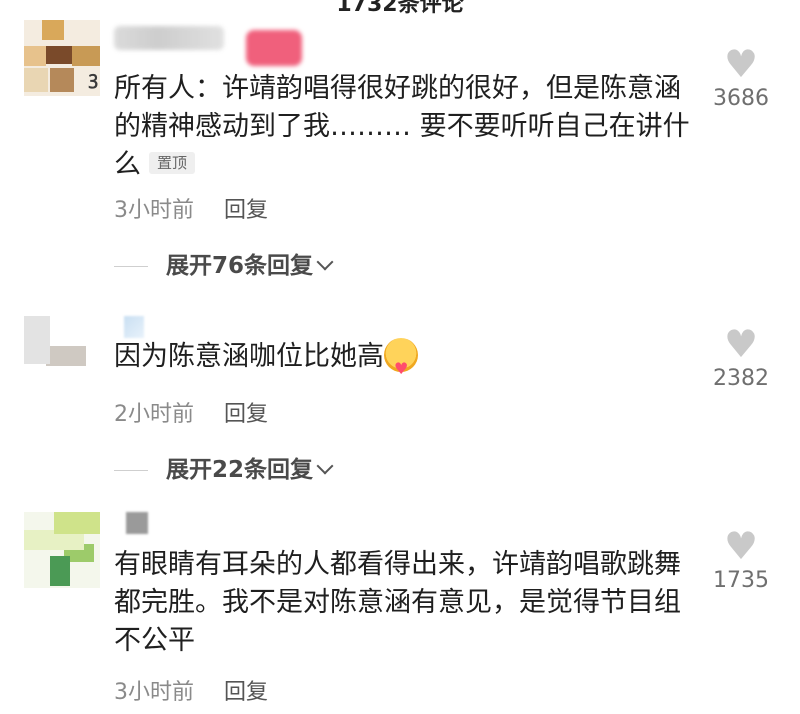 This screenshot has width=800, height=714. What do you see at coordinates (274, 48) in the screenshot?
I see `user-badge-blurred` at bounding box center [274, 48].